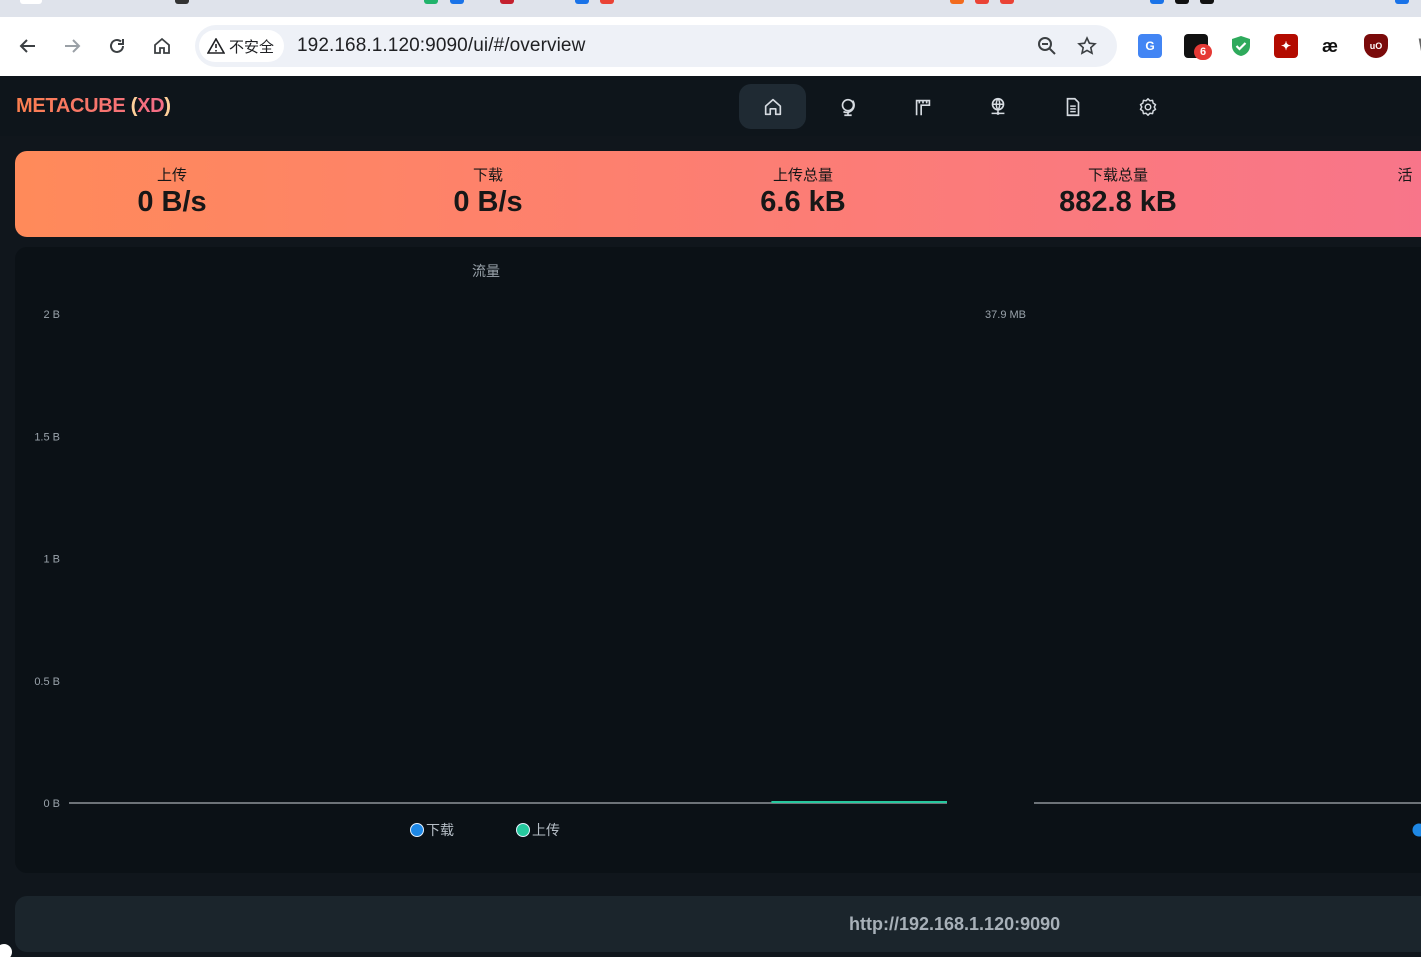  Describe the element at coordinates (440, 830) in the screenshot. I see `legend-label: 下载` at that location.